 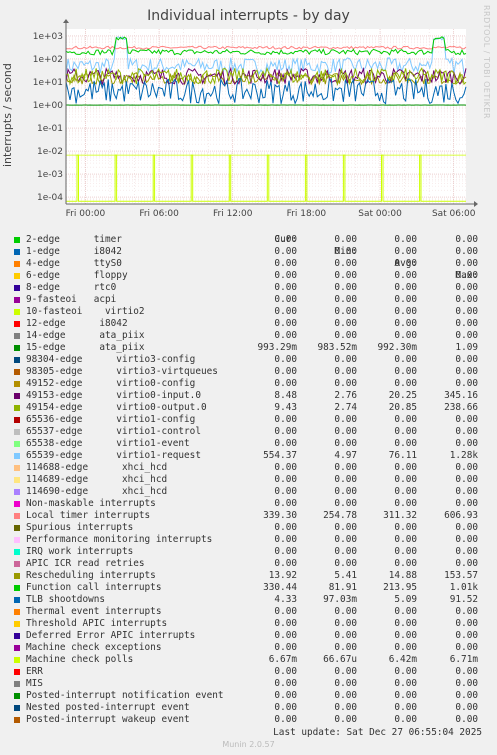 What do you see at coordinates (108, 443) in the screenshot?
I see `legend-label: 65538-edge virtio1-event` at bounding box center [108, 443].